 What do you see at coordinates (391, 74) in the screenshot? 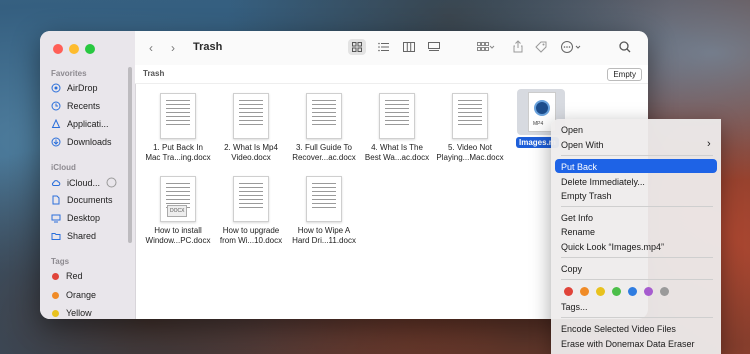
I see `path-bar: Trash Empty` at bounding box center [391, 74].